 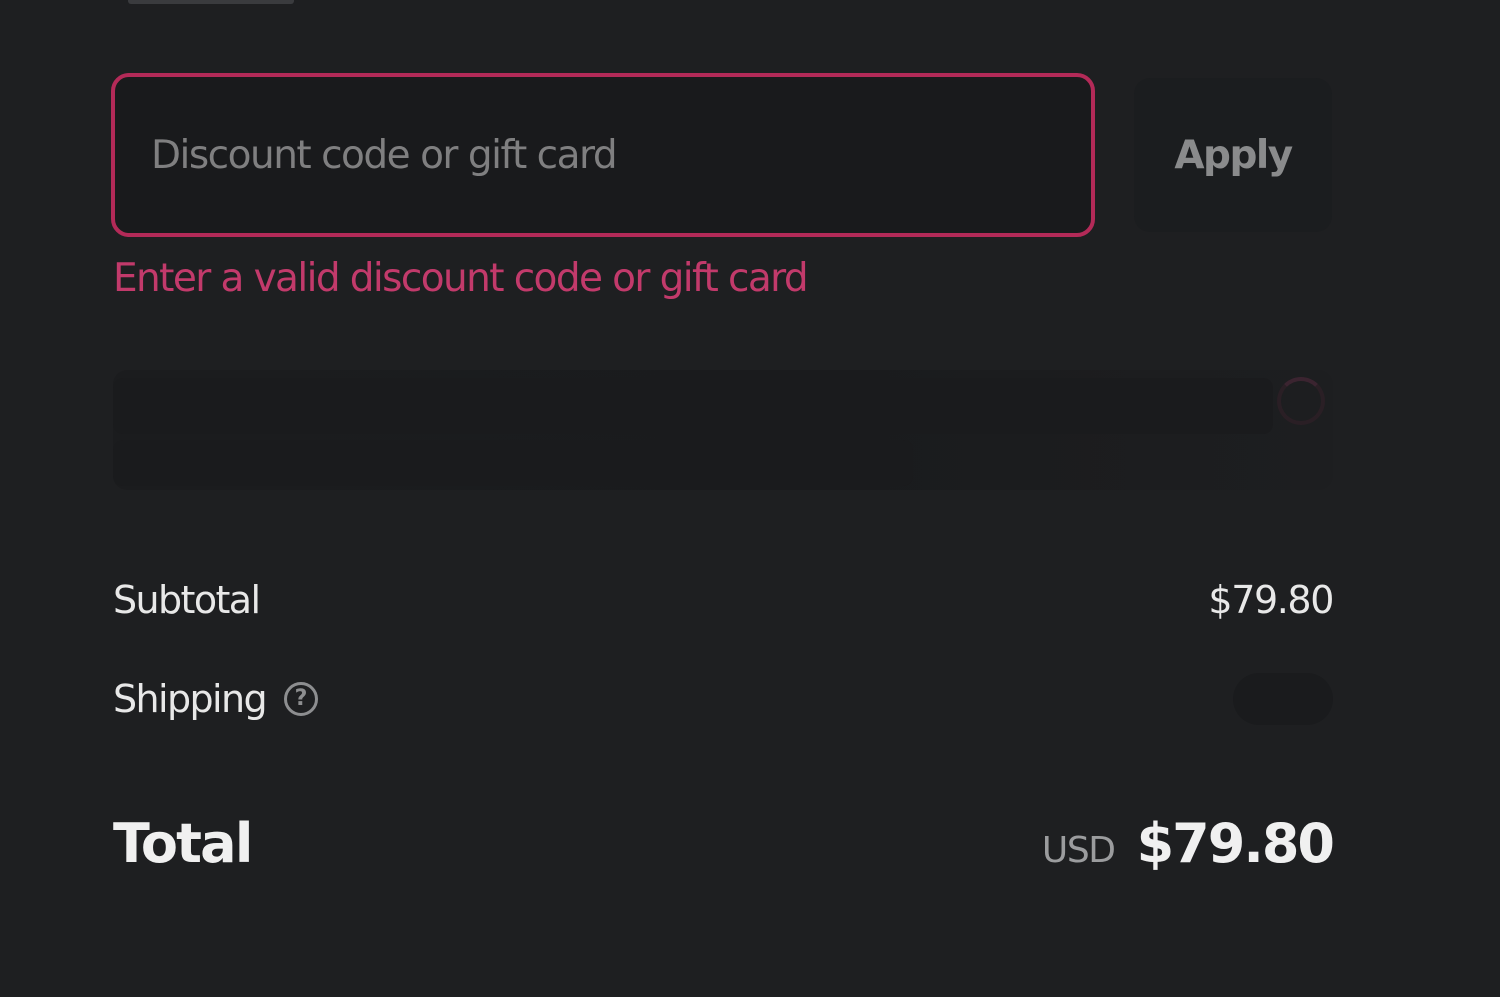 I want to click on discount-error-message: Enter a valid discount code or gift card, so click(x=461, y=278).